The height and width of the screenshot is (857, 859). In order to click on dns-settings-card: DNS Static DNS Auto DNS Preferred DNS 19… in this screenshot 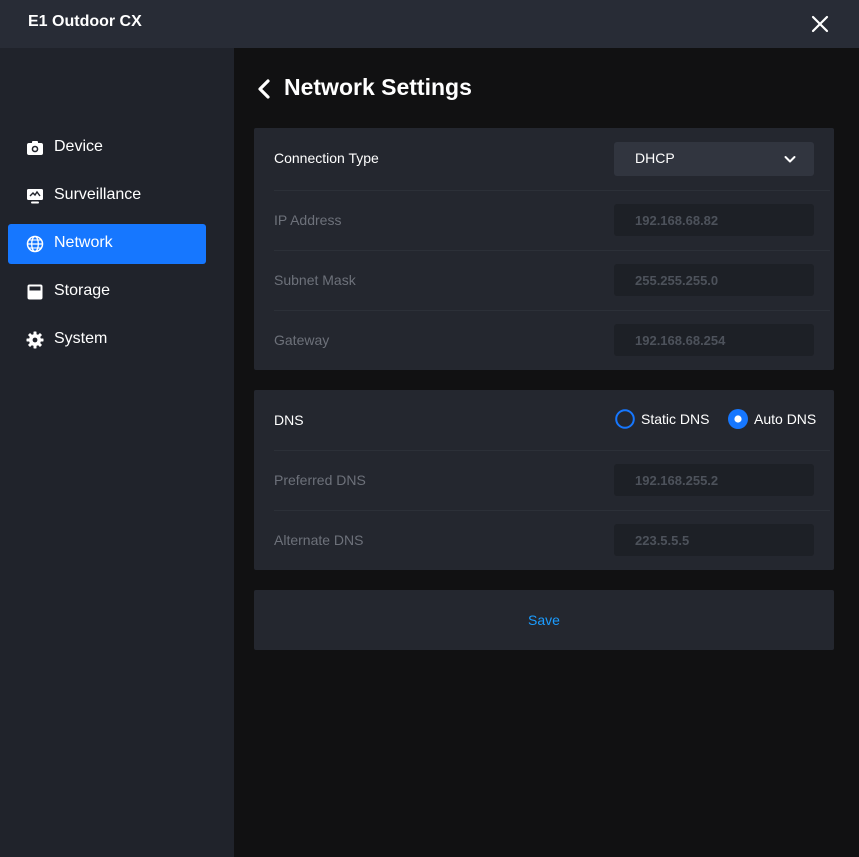, I will do `click(544, 480)`.